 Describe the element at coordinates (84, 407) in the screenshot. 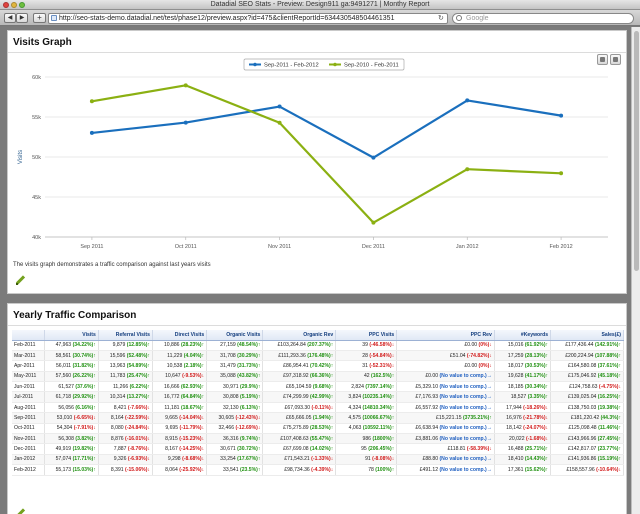

I see `cell-change: (6.16%)` at that location.